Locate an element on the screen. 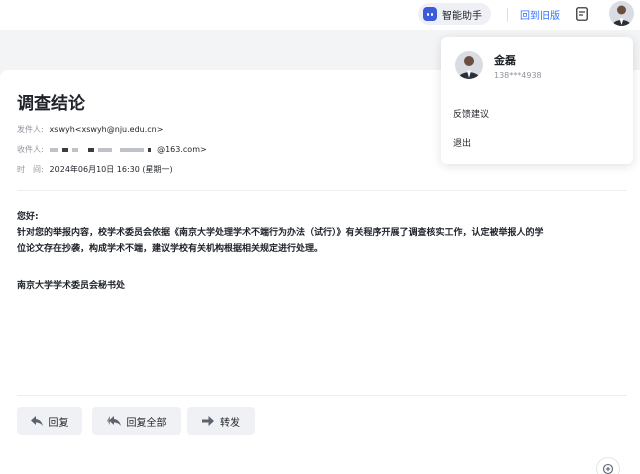  body-paragraph-line: 位论文存在抄袭，构成学术不端，建议学校有关机构根据相关规定进行处理。 is located at coordinates (170, 249).